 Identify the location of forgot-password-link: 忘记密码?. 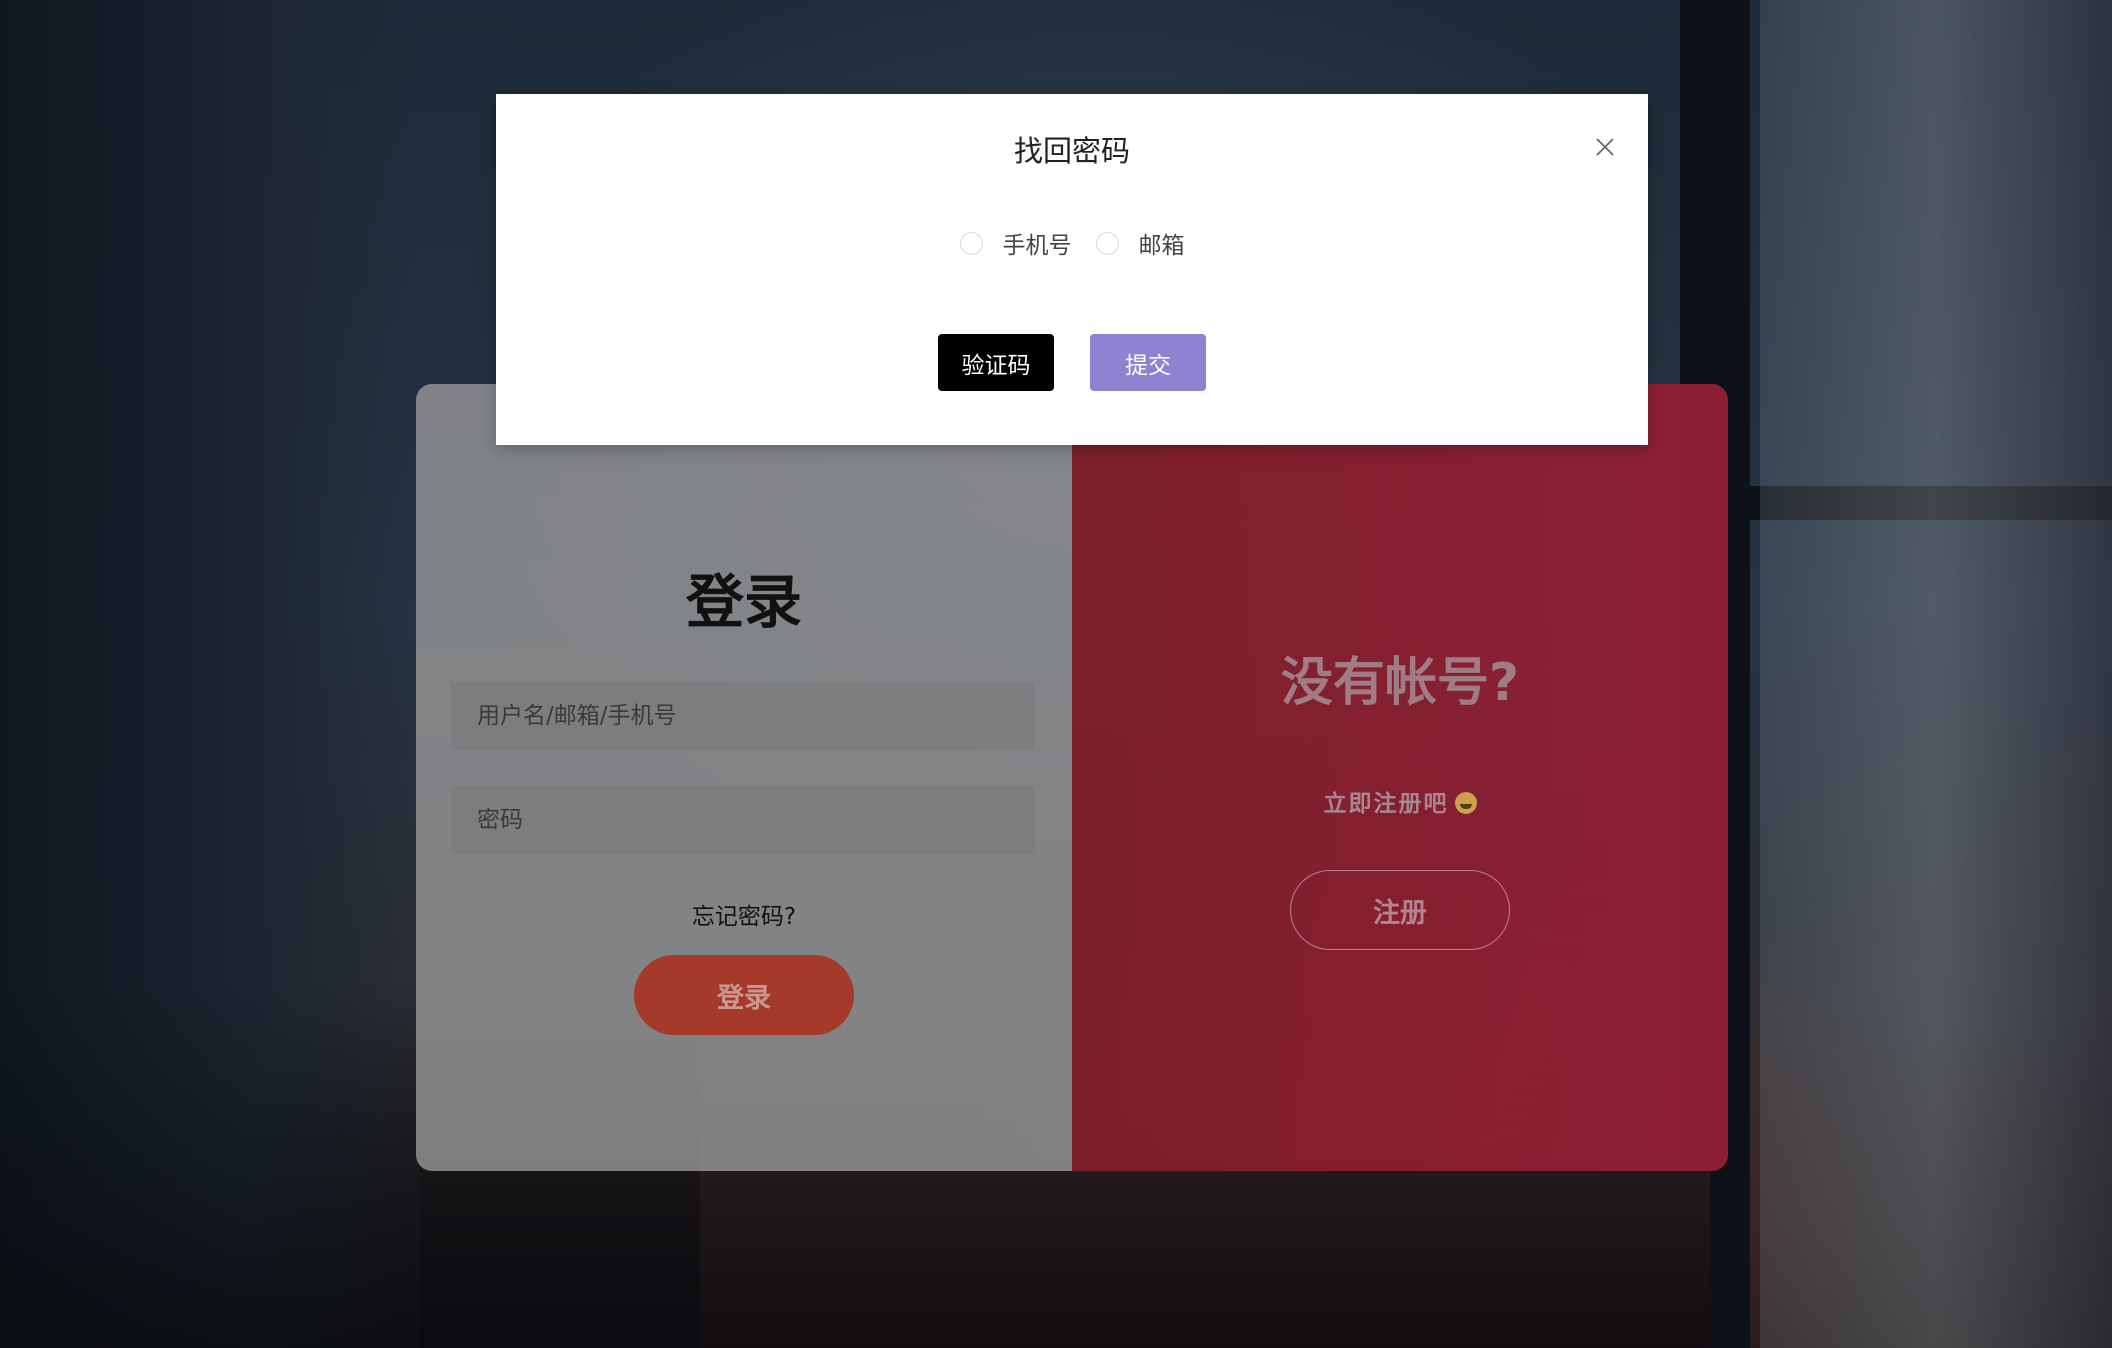
(744, 914).